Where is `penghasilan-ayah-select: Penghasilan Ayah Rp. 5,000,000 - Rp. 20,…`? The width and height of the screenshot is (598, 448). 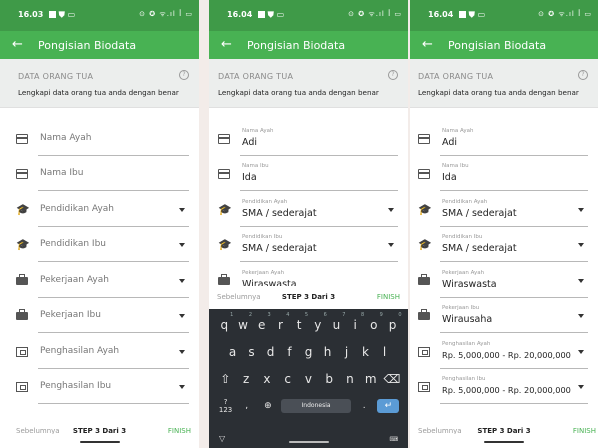
penghasilan-ayah-select: Penghasilan Ayah Rp. 5,000,000 - Rp. 20,… is located at coordinates (503, 352).